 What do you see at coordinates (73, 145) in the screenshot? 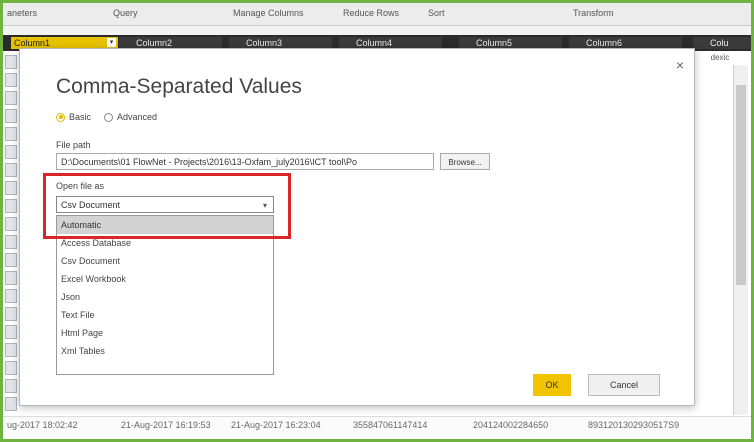
I see `file-path-label: File path` at bounding box center [73, 145].